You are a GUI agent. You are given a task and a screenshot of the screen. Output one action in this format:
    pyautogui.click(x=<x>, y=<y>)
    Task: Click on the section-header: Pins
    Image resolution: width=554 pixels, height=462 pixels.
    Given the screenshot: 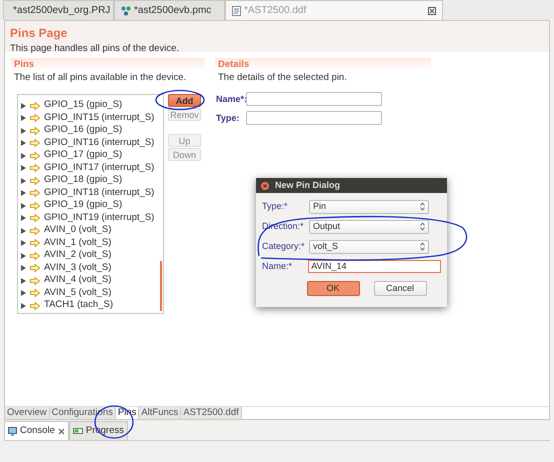 What is the action you would take?
    pyautogui.click(x=108, y=64)
    